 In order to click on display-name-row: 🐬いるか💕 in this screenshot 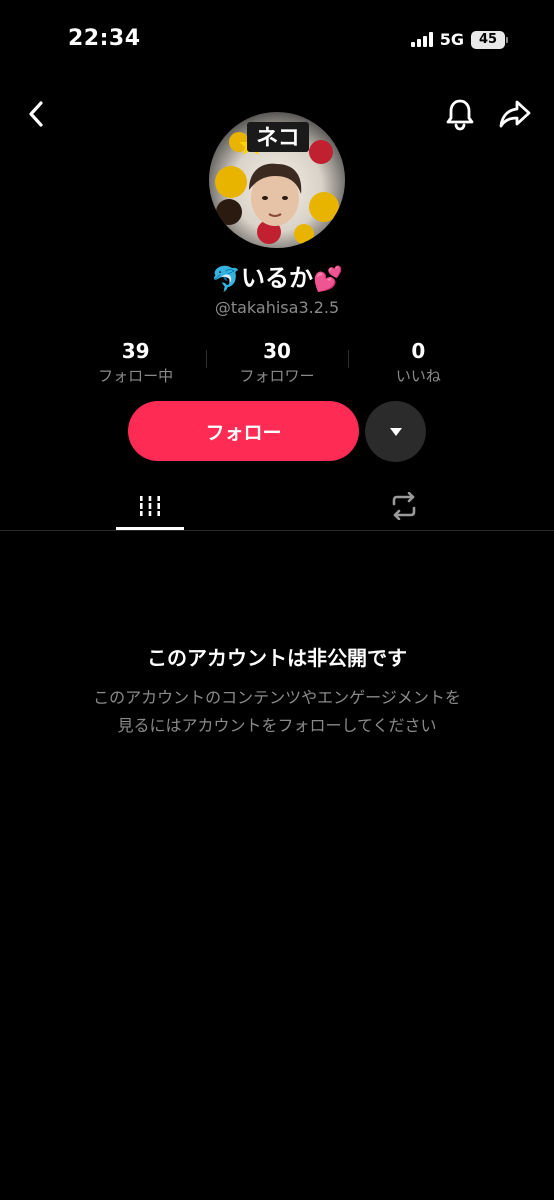, I will do `click(277, 275)`.